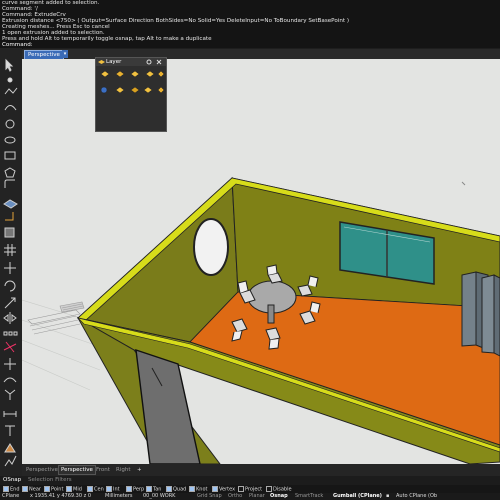 The image size is (500, 500). Describe the element at coordinates (105, 74) in the screenshot. I see `new-layer-icon` at that location.